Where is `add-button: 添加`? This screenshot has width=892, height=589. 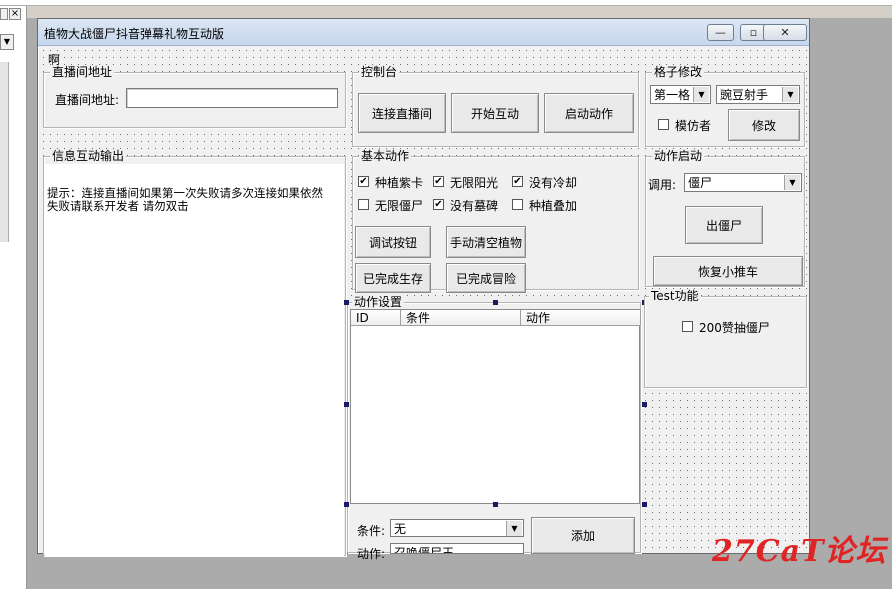
add-button: 添加 is located at coordinates (583, 535).